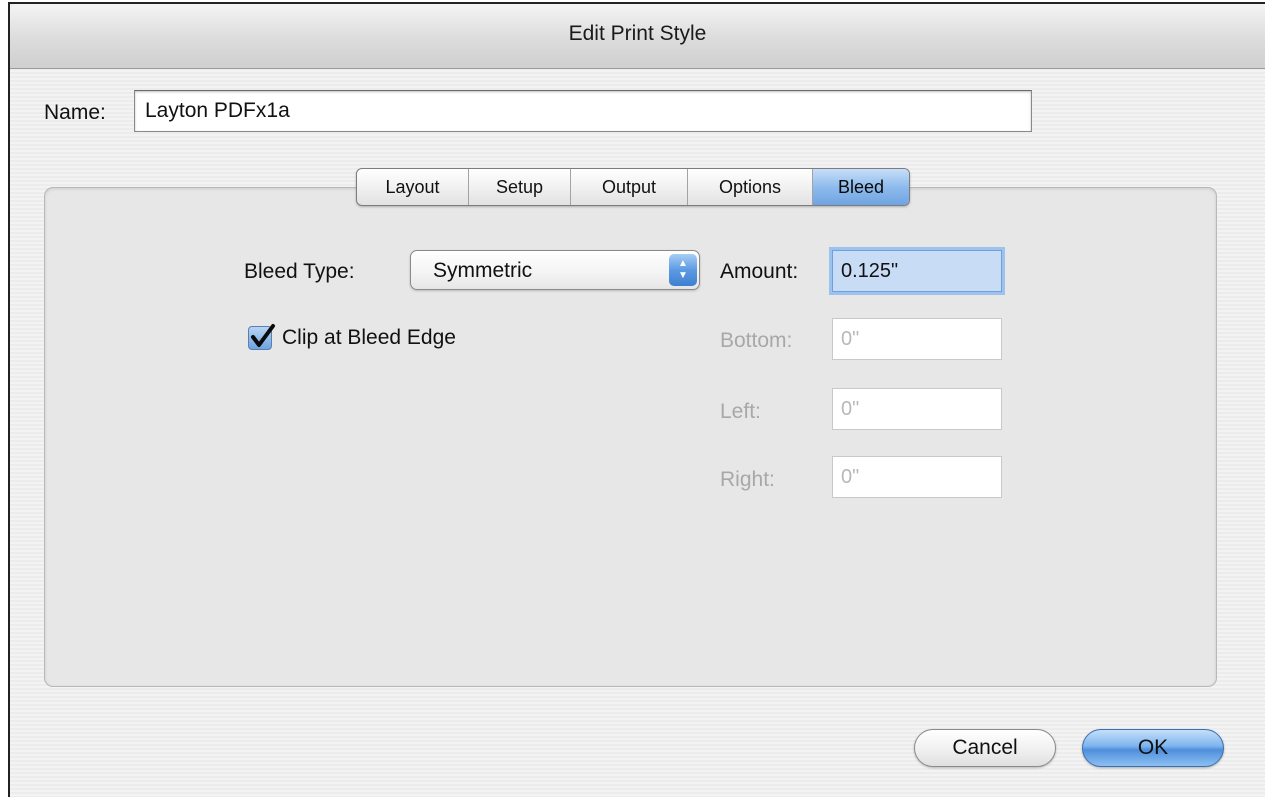  Describe the element at coordinates (985, 748) in the screenshot. I see `cancel-button: Cancel` at that location.